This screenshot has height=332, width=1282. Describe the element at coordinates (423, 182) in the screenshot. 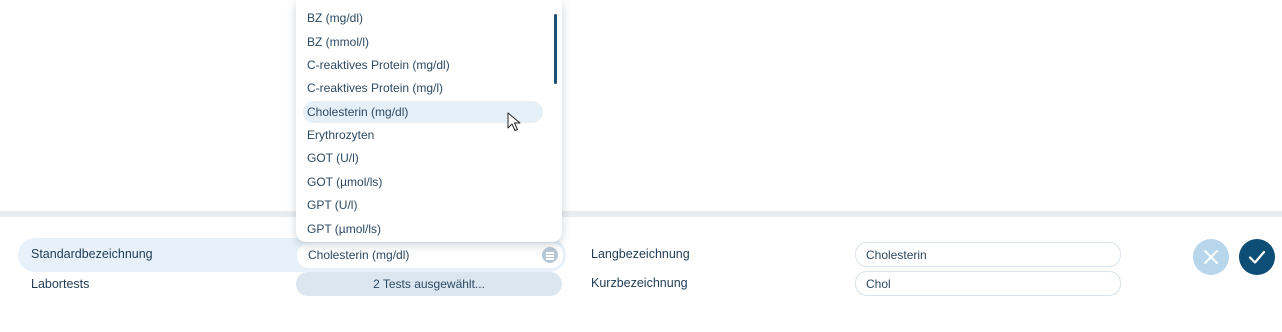

I see `dropdown-option: GOT (µmol/ls)` at that location.